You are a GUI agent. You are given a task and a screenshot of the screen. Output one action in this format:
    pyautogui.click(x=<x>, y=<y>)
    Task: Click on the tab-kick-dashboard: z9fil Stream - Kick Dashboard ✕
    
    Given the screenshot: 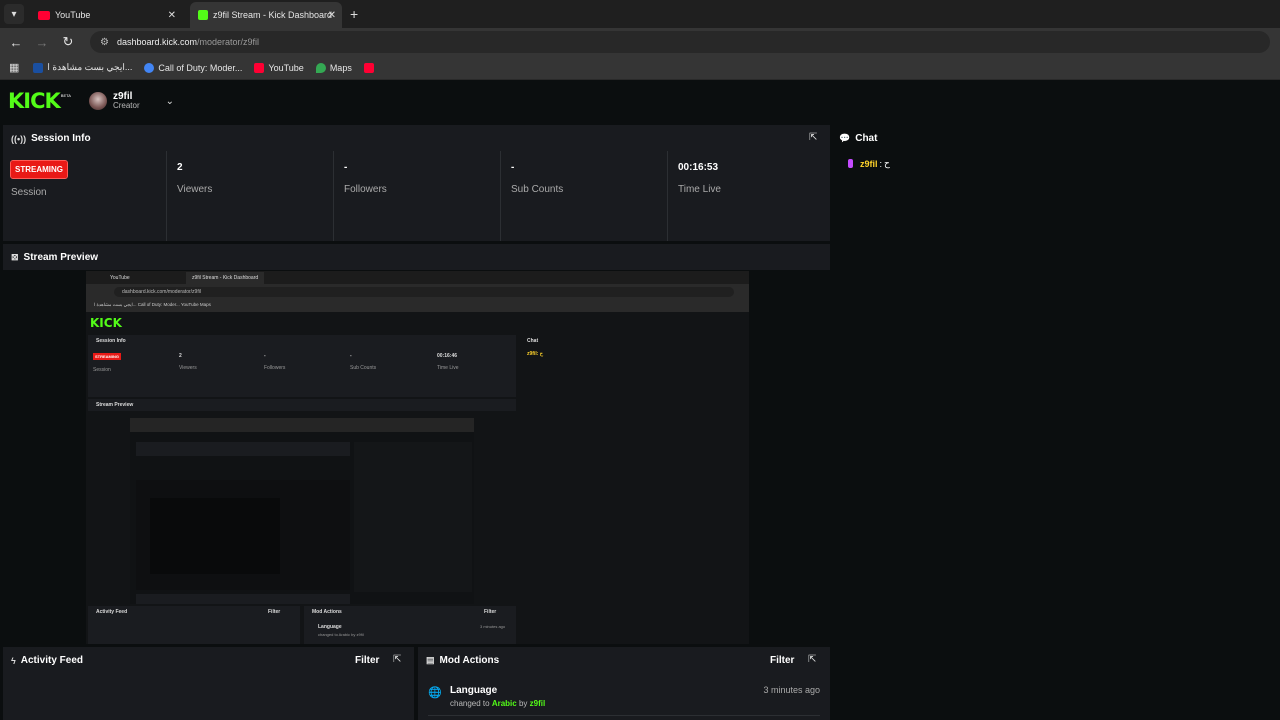 What is the action you would take?
    pyautogui.click(x=266, y=15)
    